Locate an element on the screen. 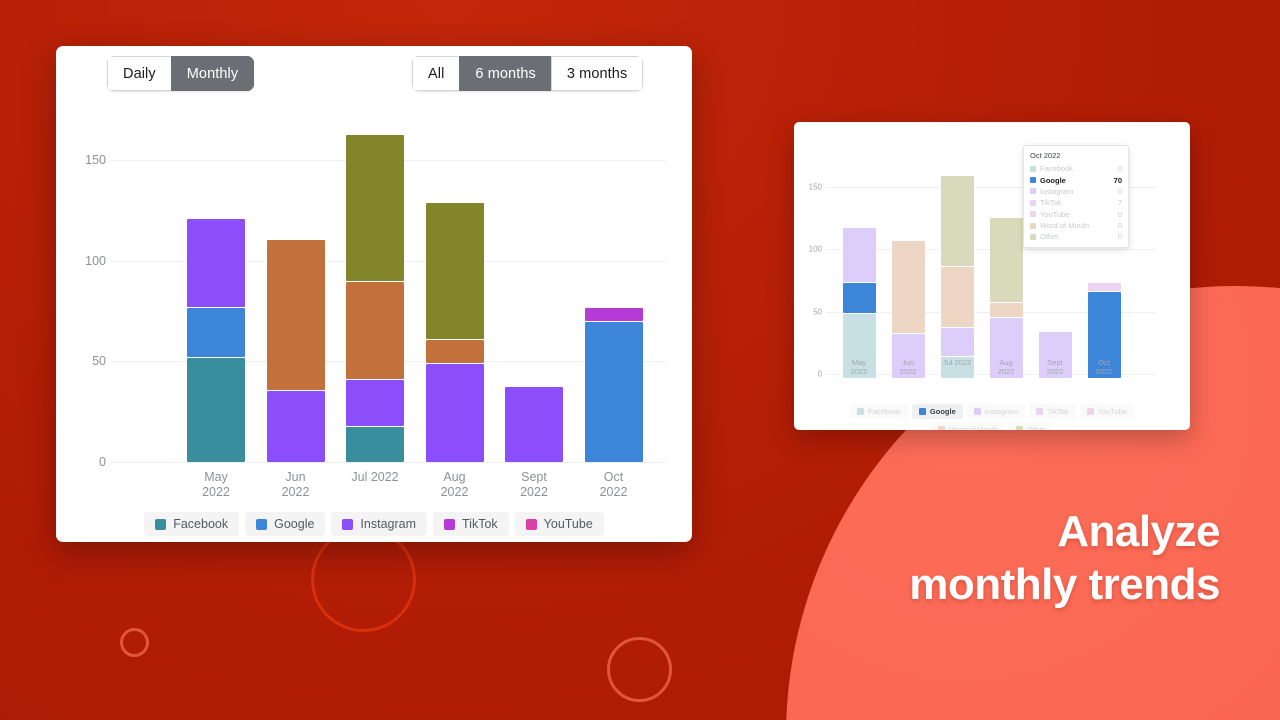  tooltip-series-value: 70 is located at coordinates (1117, 180).